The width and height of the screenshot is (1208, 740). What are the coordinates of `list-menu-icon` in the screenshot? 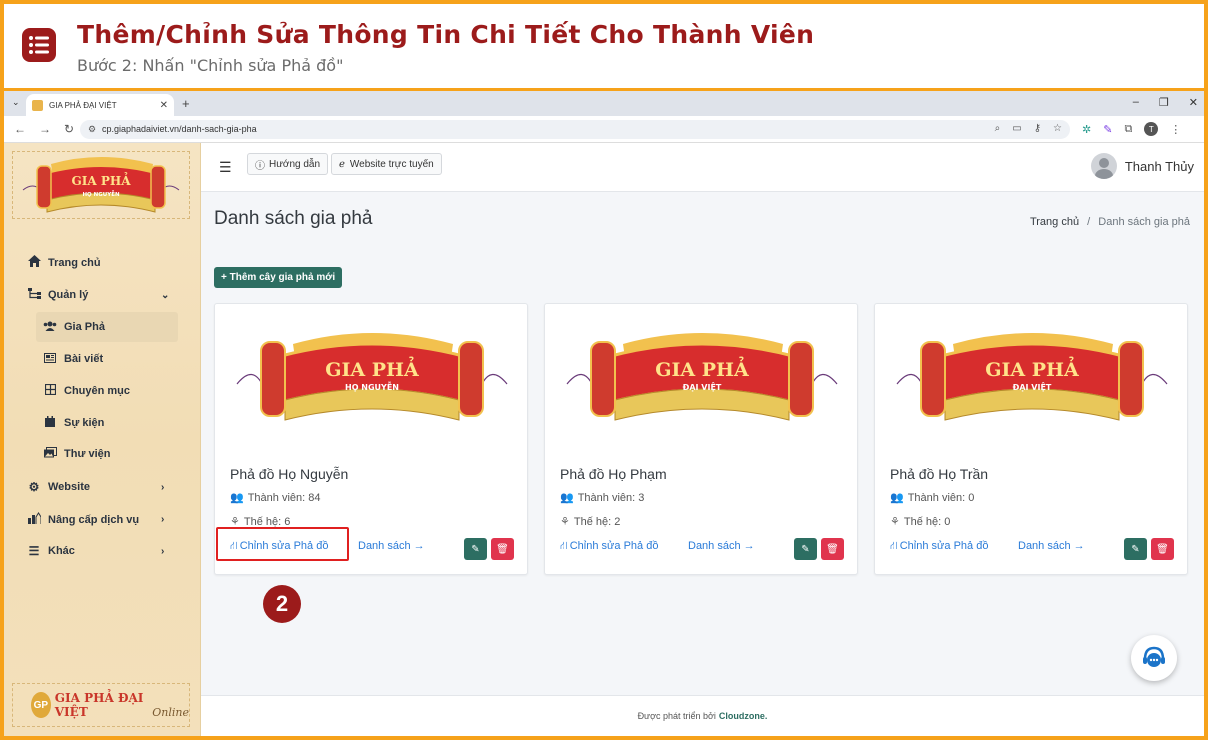 It's located at (39, 45).